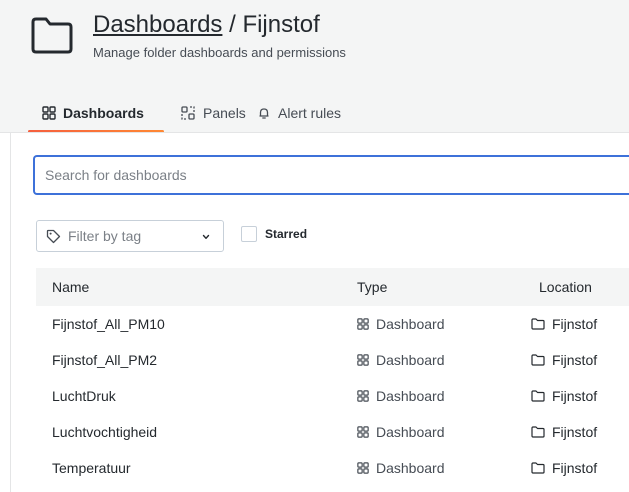 The image size is (629, 492). Describe the element at coordinates (206, 236) in the screenshot. I see `chevron-down-icon` at that location.